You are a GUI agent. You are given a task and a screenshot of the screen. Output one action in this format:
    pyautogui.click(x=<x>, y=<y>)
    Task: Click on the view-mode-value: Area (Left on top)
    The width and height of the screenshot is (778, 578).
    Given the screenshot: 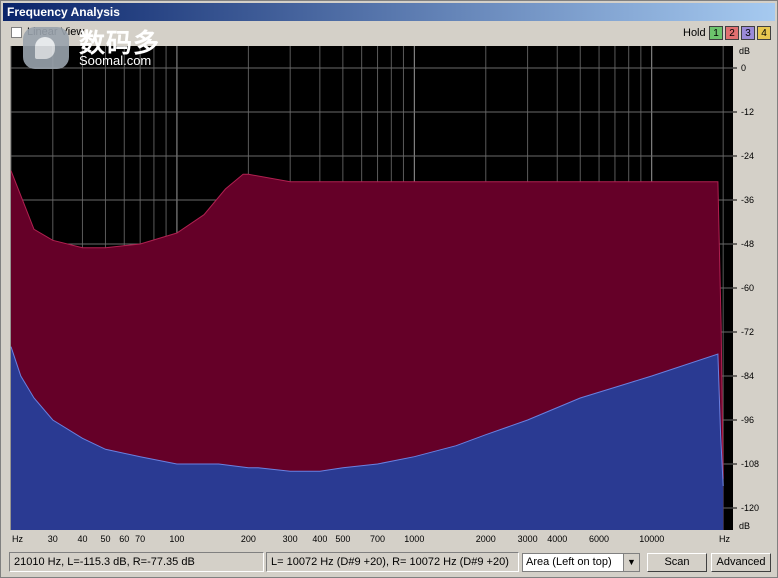 What is the action you would take?
    pyautogui.click(x=569, y=562)
    